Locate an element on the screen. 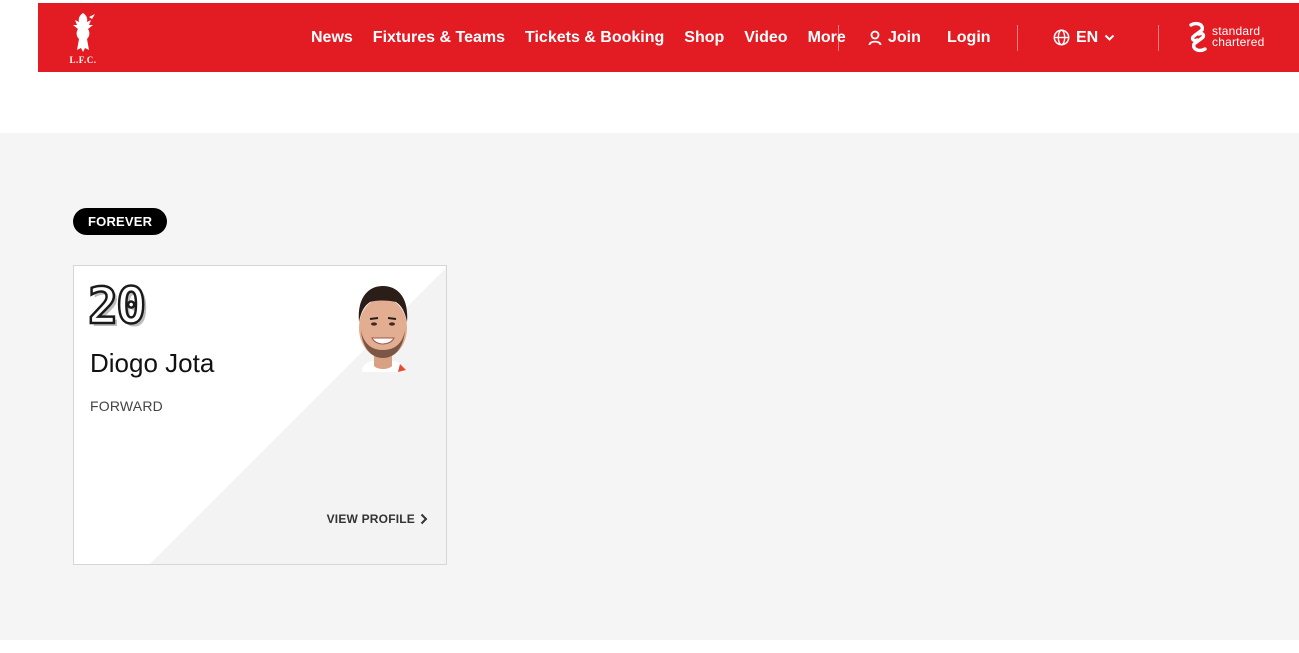 This screenshot has height=653, width=1299. chevron-down-icon is located at coordinates (1110, 37).